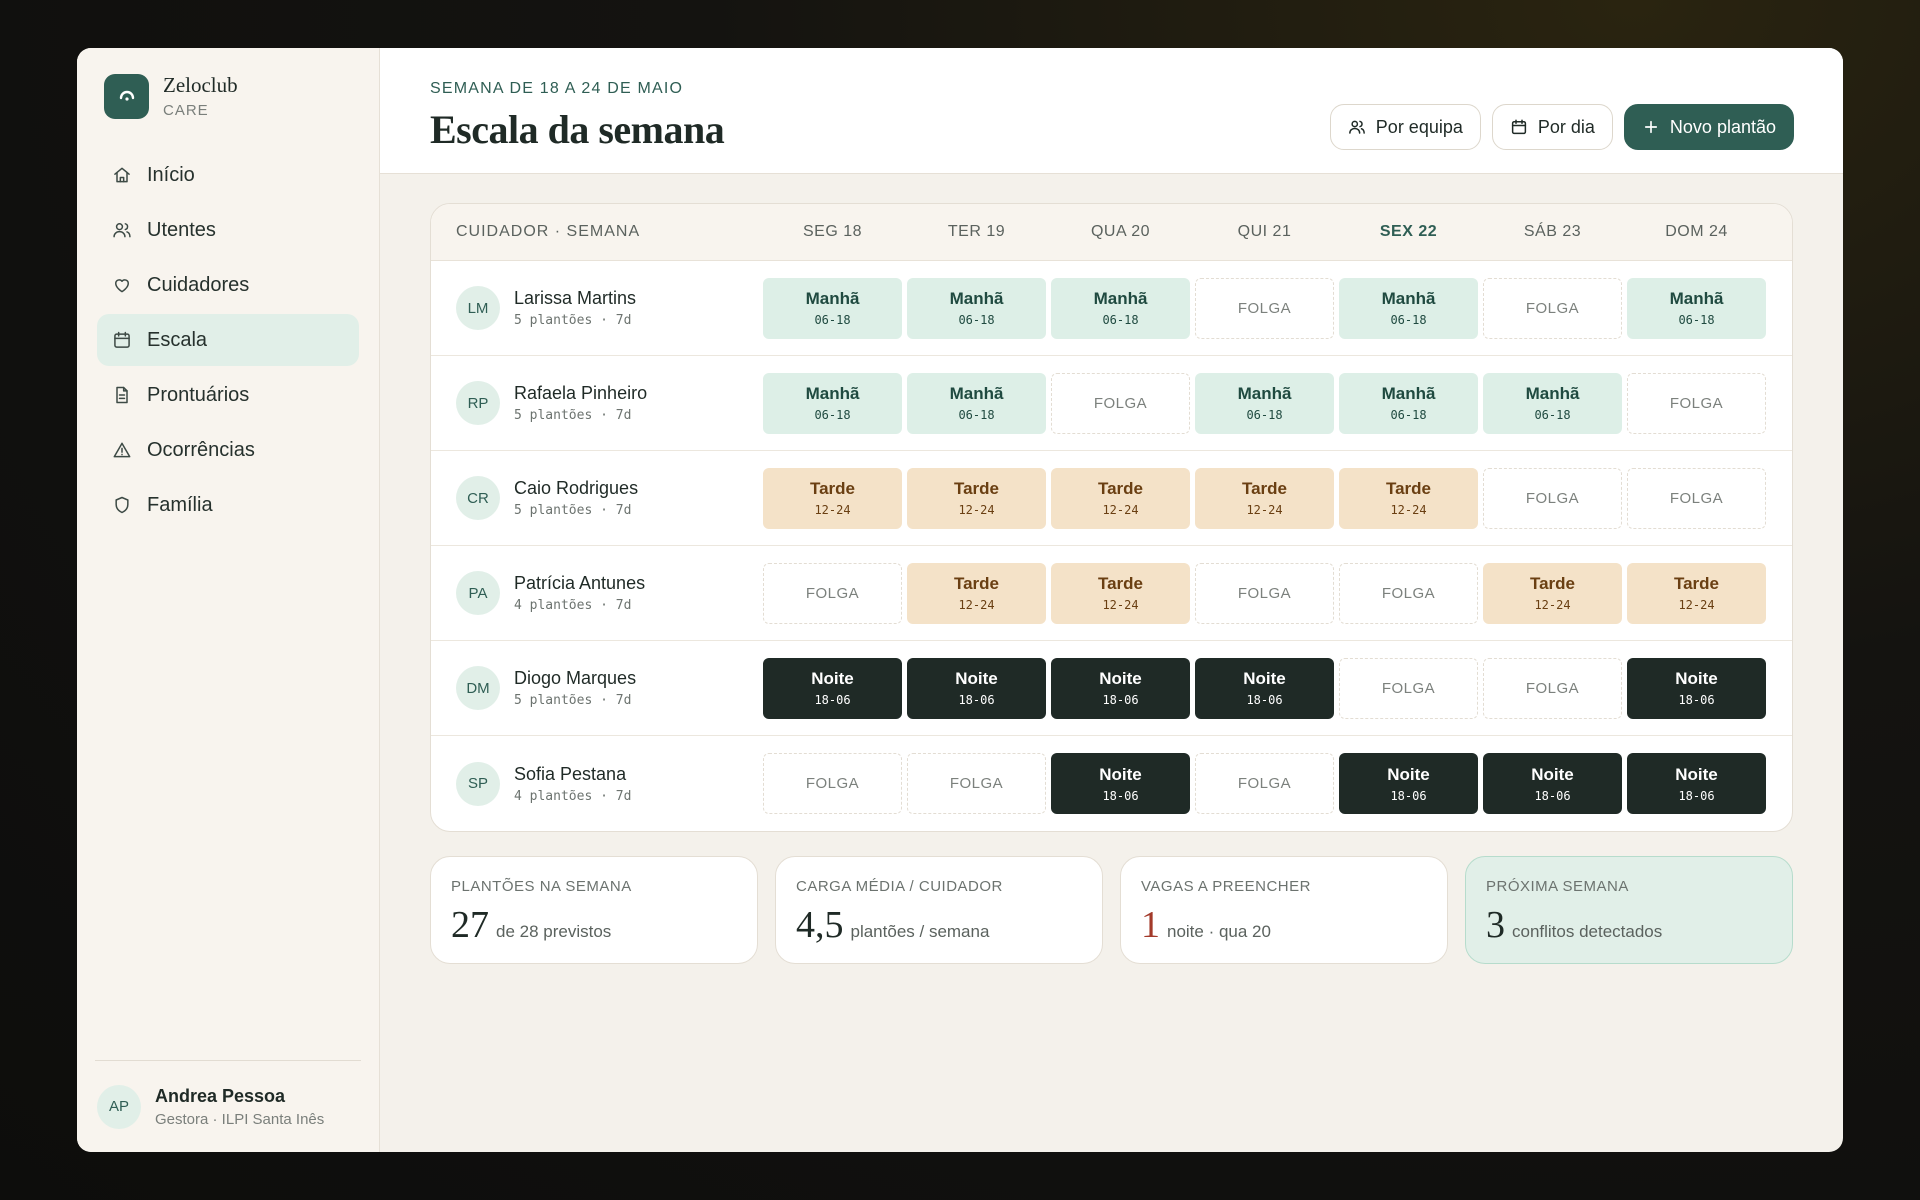  I want to click on home-icon, so click(122, 175).